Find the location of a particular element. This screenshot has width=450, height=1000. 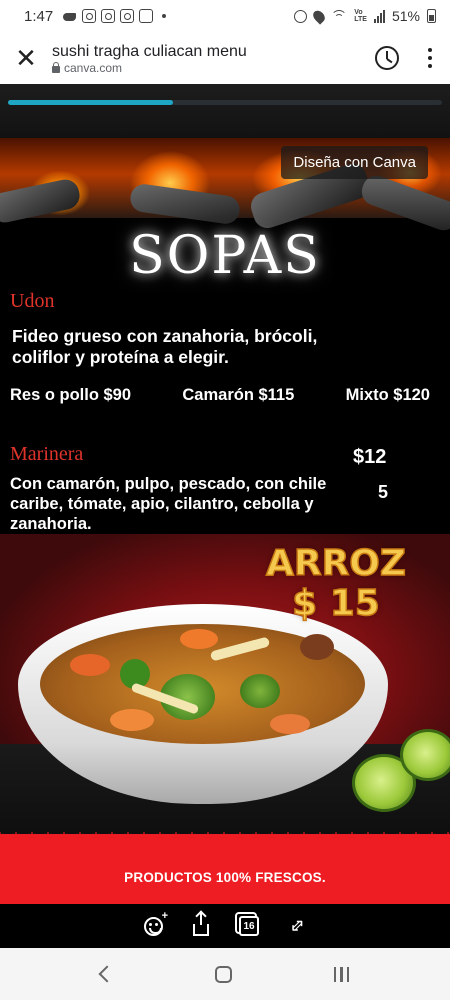

pages-icon: 16 is located at coordinates (249, 926).